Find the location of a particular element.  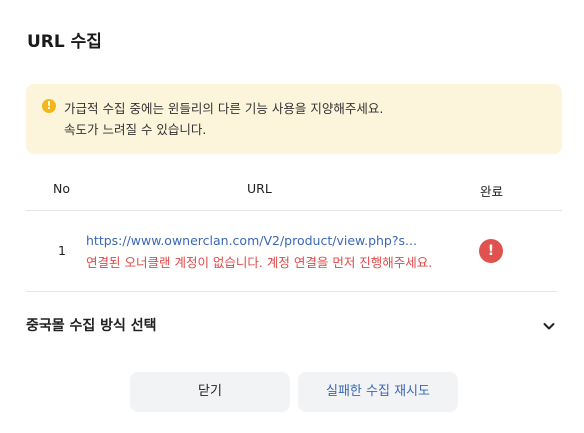

exclamation-circle-icon: ! is located at coordinates (49, 106).